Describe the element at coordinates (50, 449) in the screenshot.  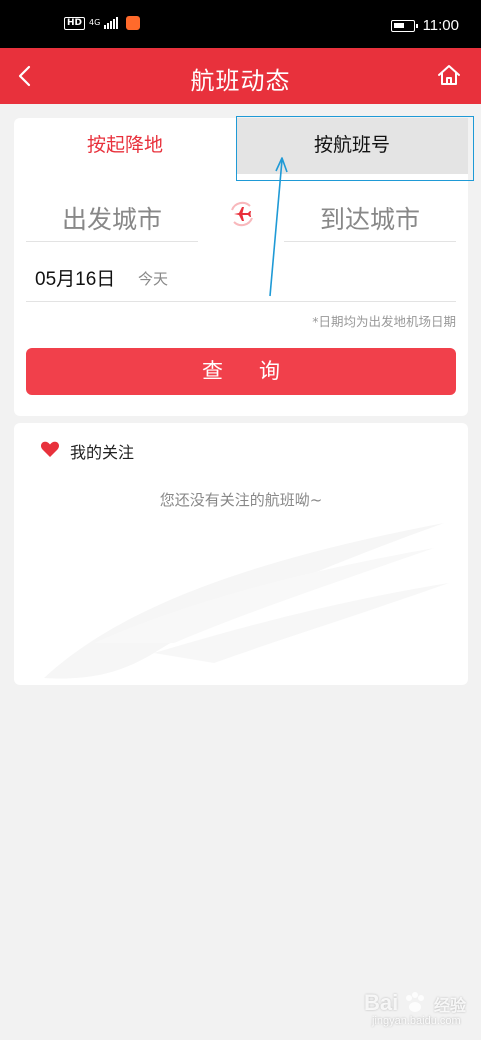
I see `heart-icon` at that location.